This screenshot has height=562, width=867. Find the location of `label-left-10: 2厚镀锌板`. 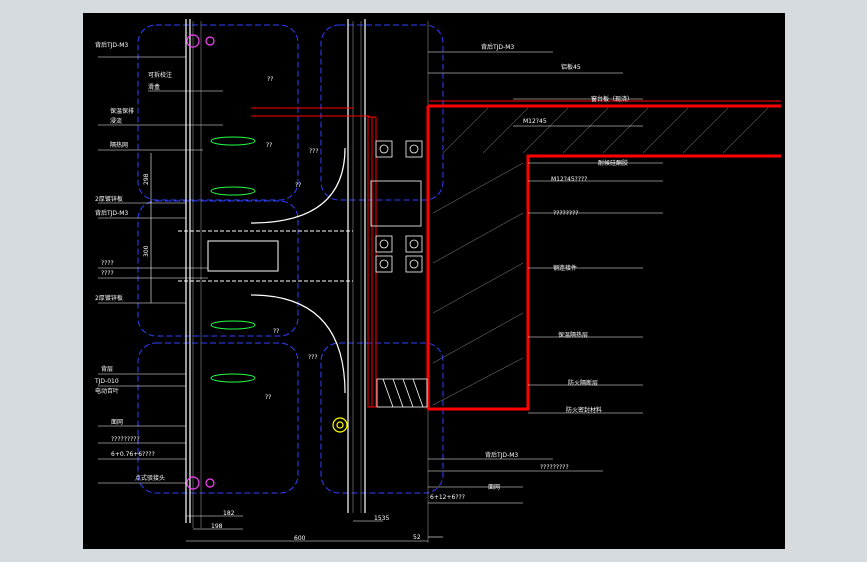

label-left-10: 2厚镀锌板 is located at coordinates (109, 298).